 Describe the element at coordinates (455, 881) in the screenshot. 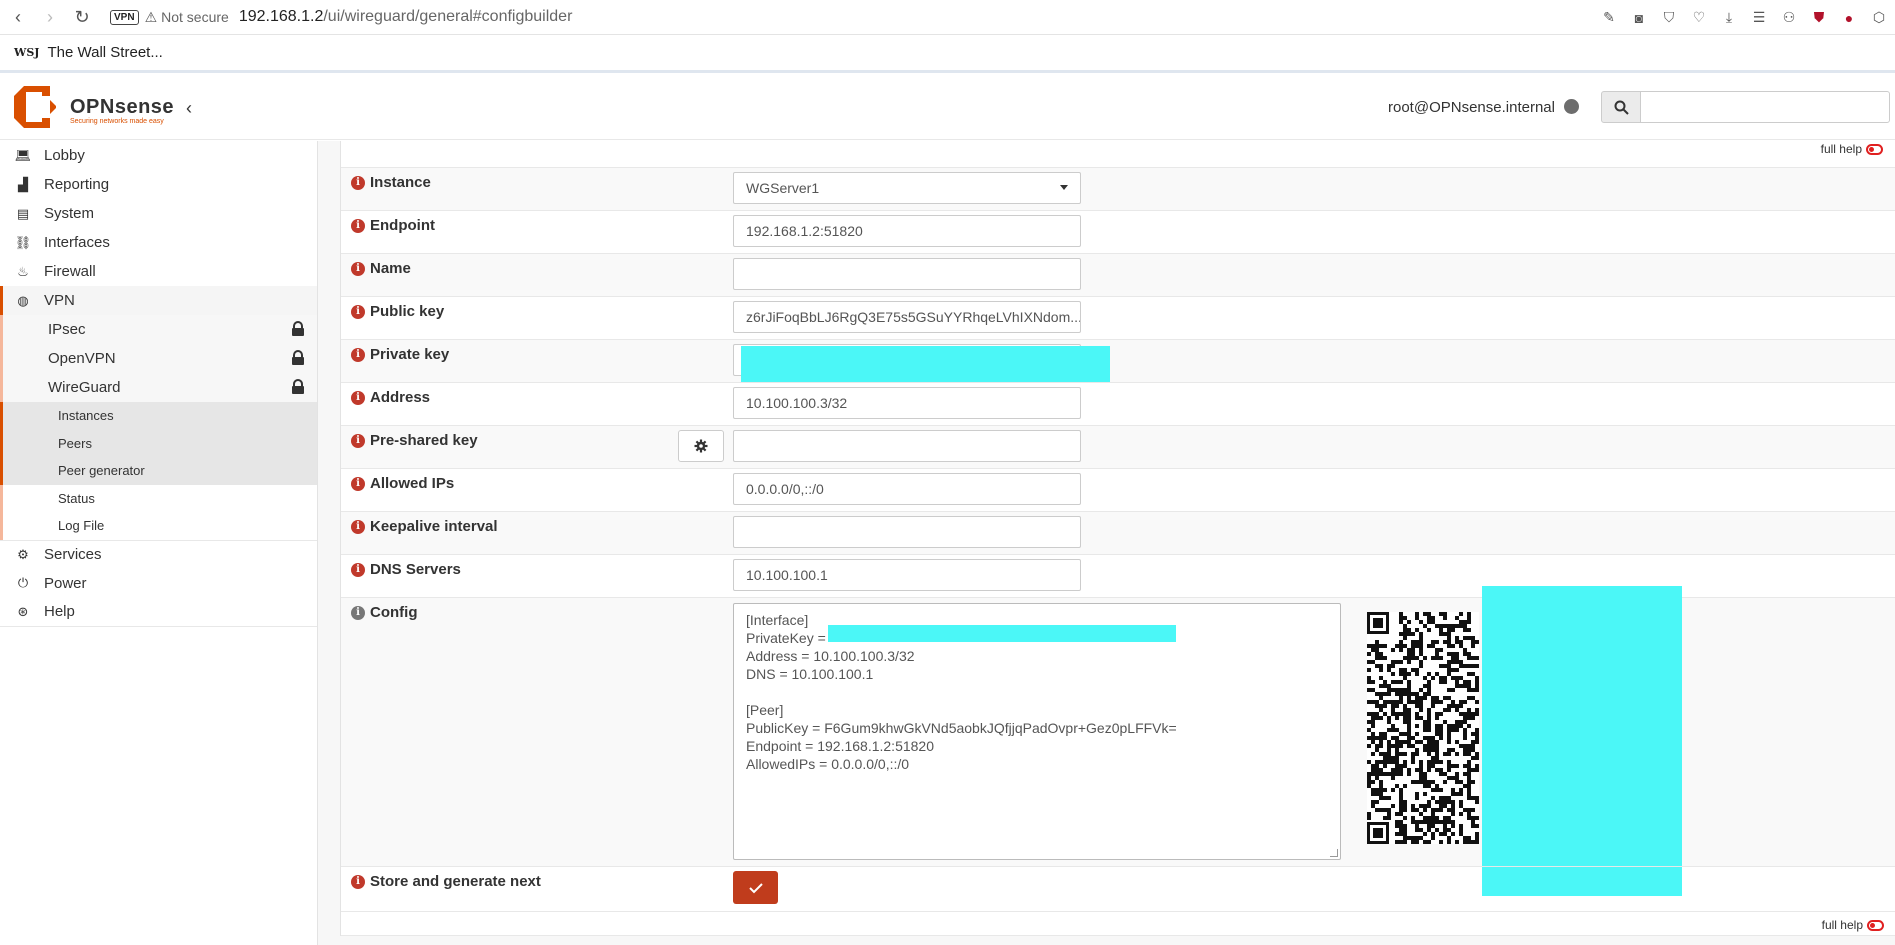

I see `store-label-text: Store and generate next` at that location.